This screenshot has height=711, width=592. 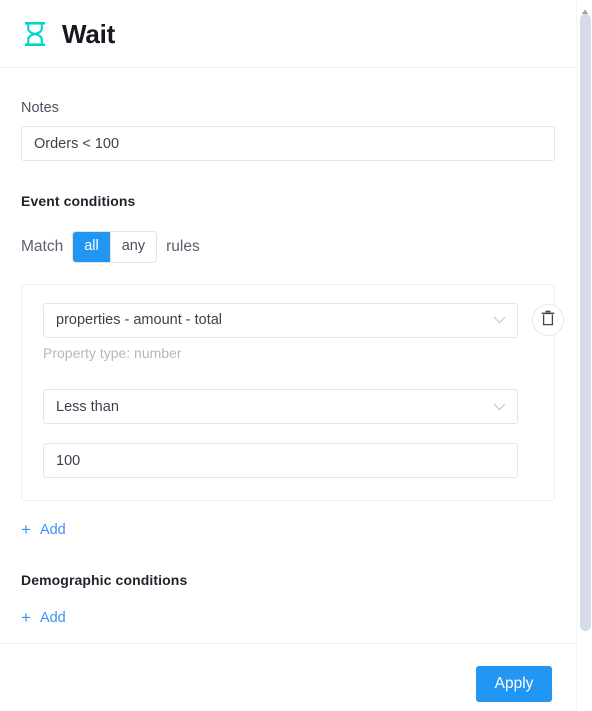 What do you see at coordinates (288, 677) in the screenshot?
I see `panel-footer: Apply` at bounding box center [288, 677].